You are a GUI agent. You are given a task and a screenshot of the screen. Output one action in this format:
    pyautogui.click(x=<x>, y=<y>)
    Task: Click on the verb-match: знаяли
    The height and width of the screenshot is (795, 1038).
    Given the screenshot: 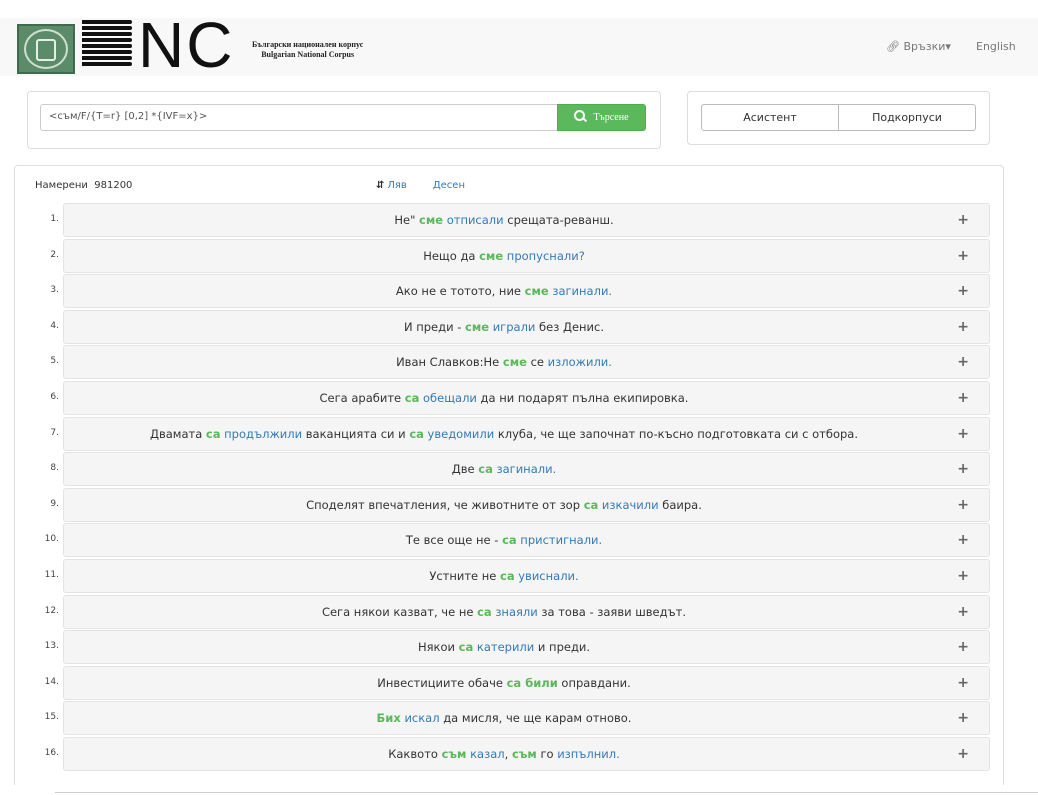 What is the action you would take?
    pyautogui.click(x=516, y=612)
    